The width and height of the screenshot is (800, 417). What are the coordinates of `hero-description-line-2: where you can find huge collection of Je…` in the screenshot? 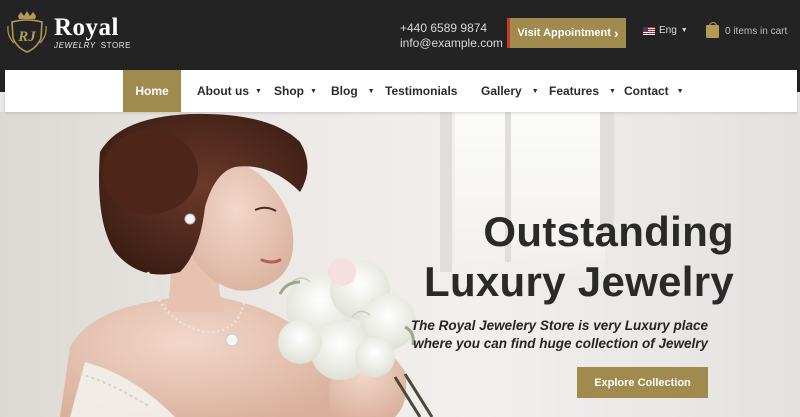 It's located at (560, 343).